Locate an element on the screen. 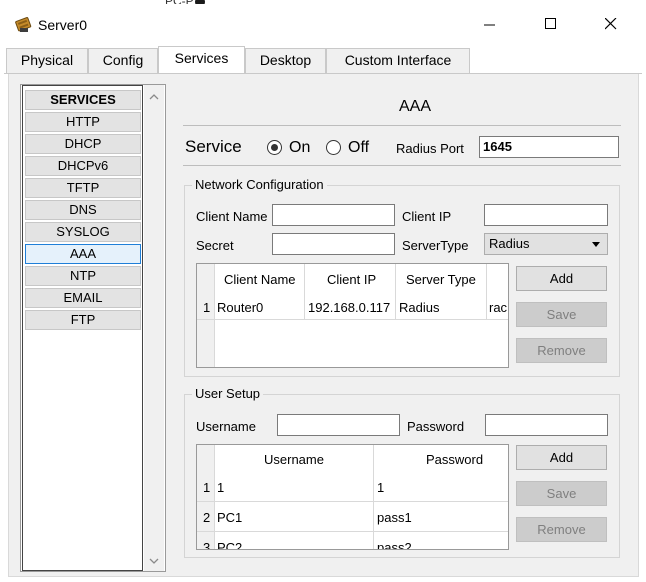 This screenshot has width=646, height=582. tab-custom-interface: Custom Interface is located at coordinates (398, 60).